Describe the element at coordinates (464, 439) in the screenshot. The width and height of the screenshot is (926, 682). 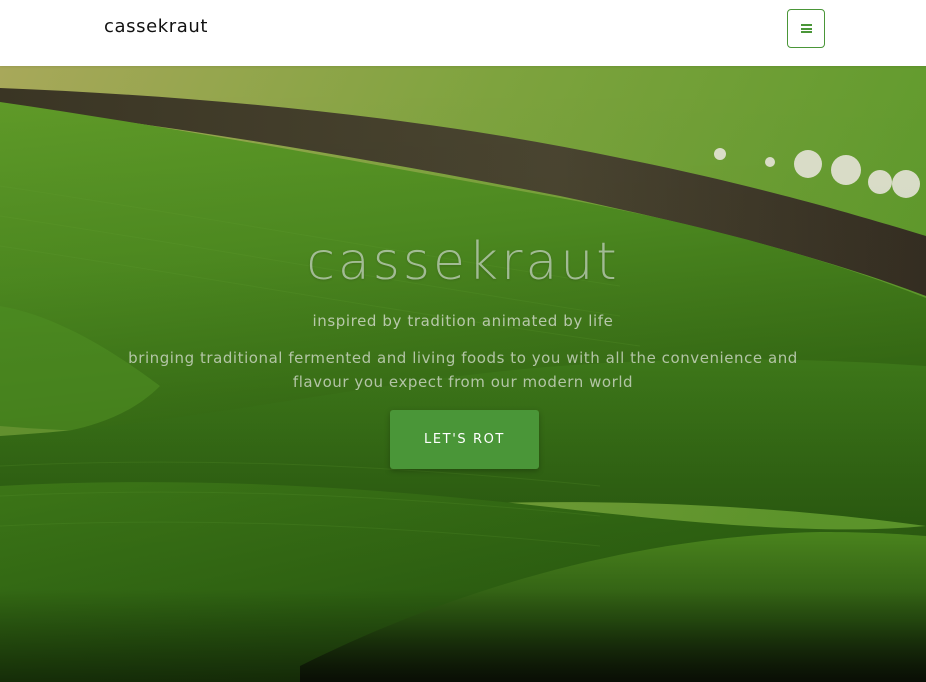
I see `lets-rot-button: LET'S ROT` at that location.